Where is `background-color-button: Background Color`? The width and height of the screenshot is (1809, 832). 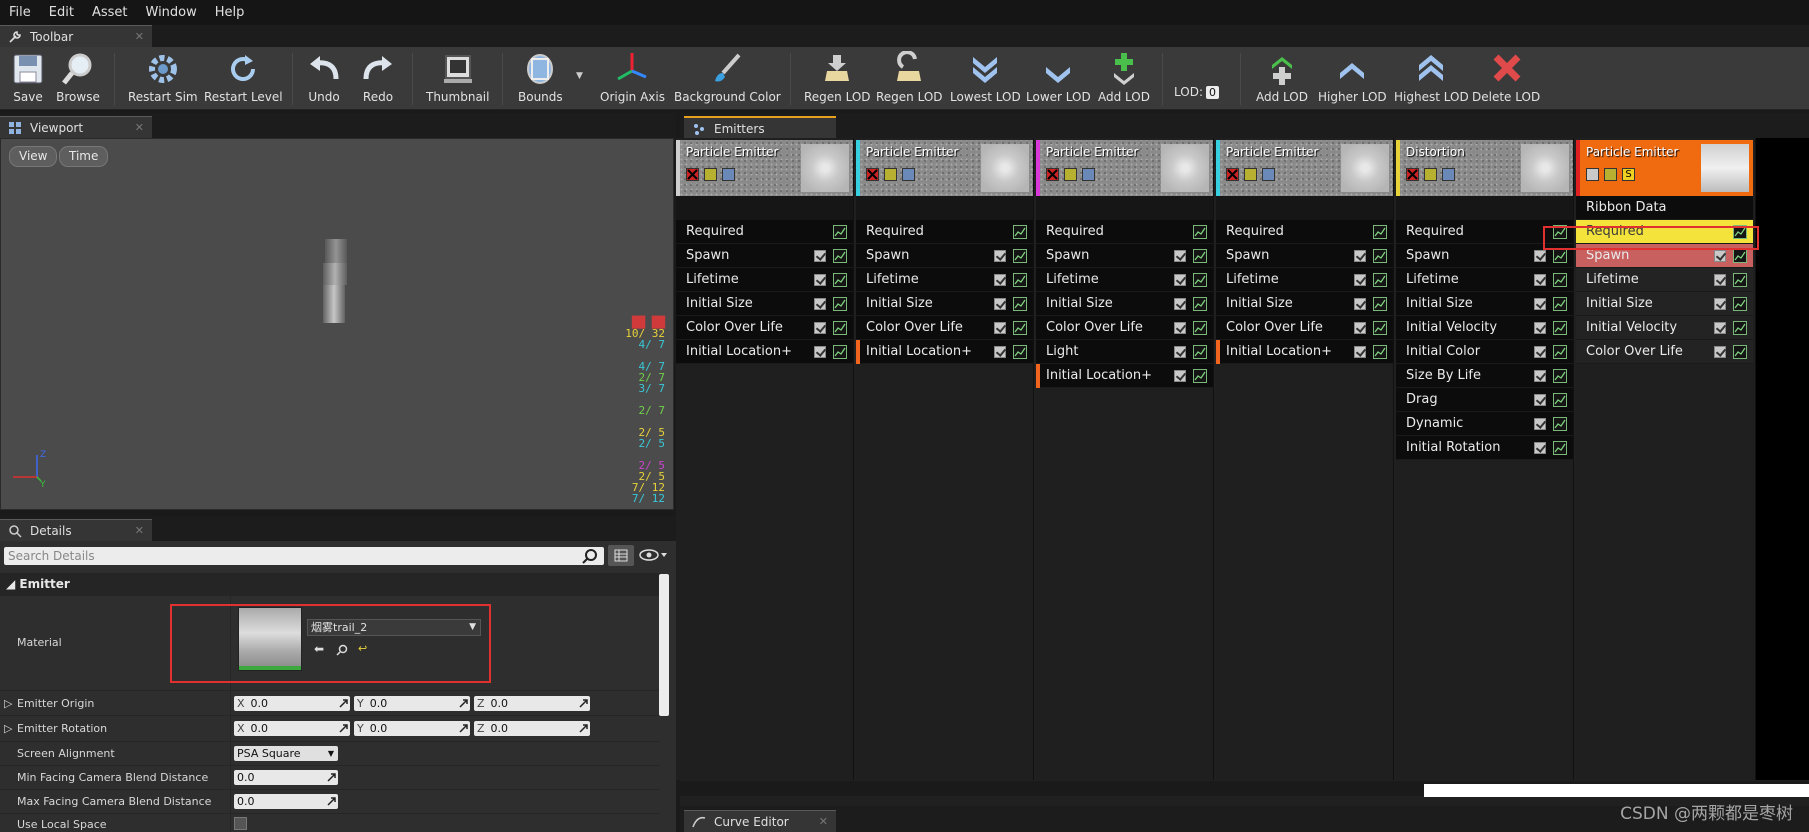 background-color-button: Background Color is located at coordinates (727, 79).